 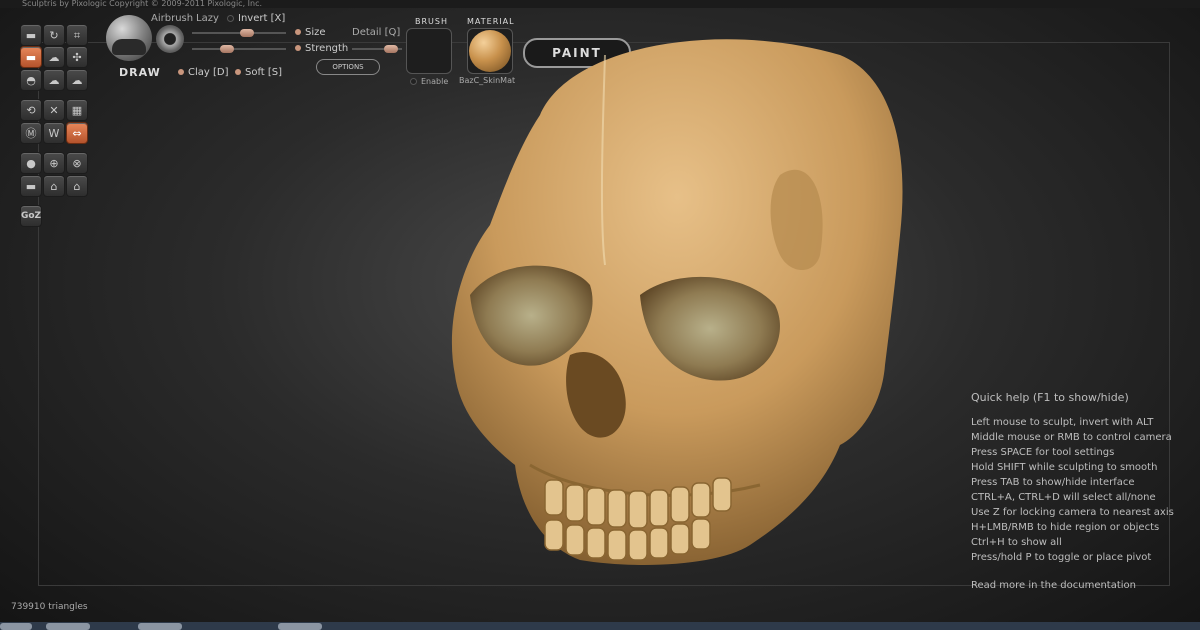 I want to click on taskbar, so click(x=600, y=626).